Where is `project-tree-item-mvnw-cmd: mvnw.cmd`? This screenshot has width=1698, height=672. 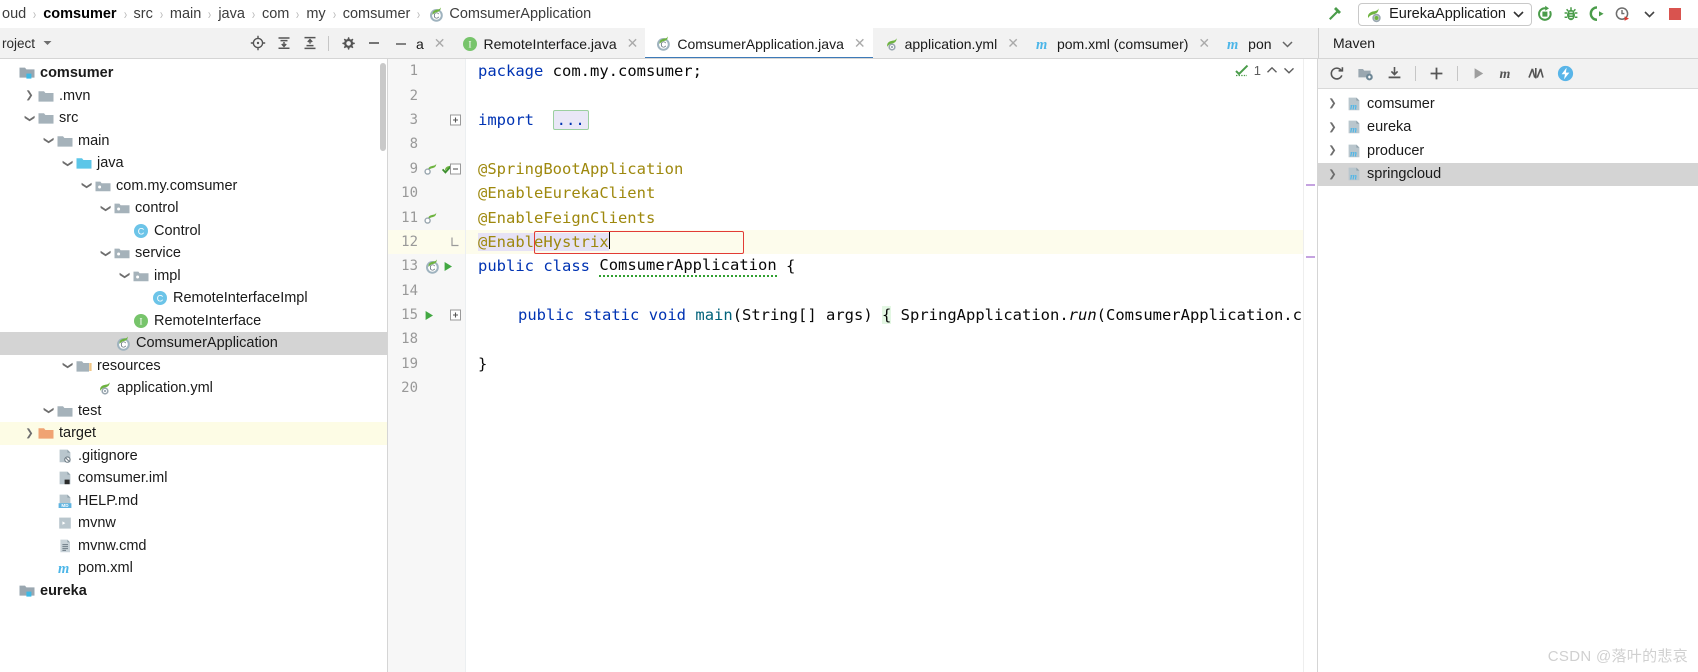
project-tree-item-mvnw-cmd: mvnw.cmd is located at coordinates (193, 546).